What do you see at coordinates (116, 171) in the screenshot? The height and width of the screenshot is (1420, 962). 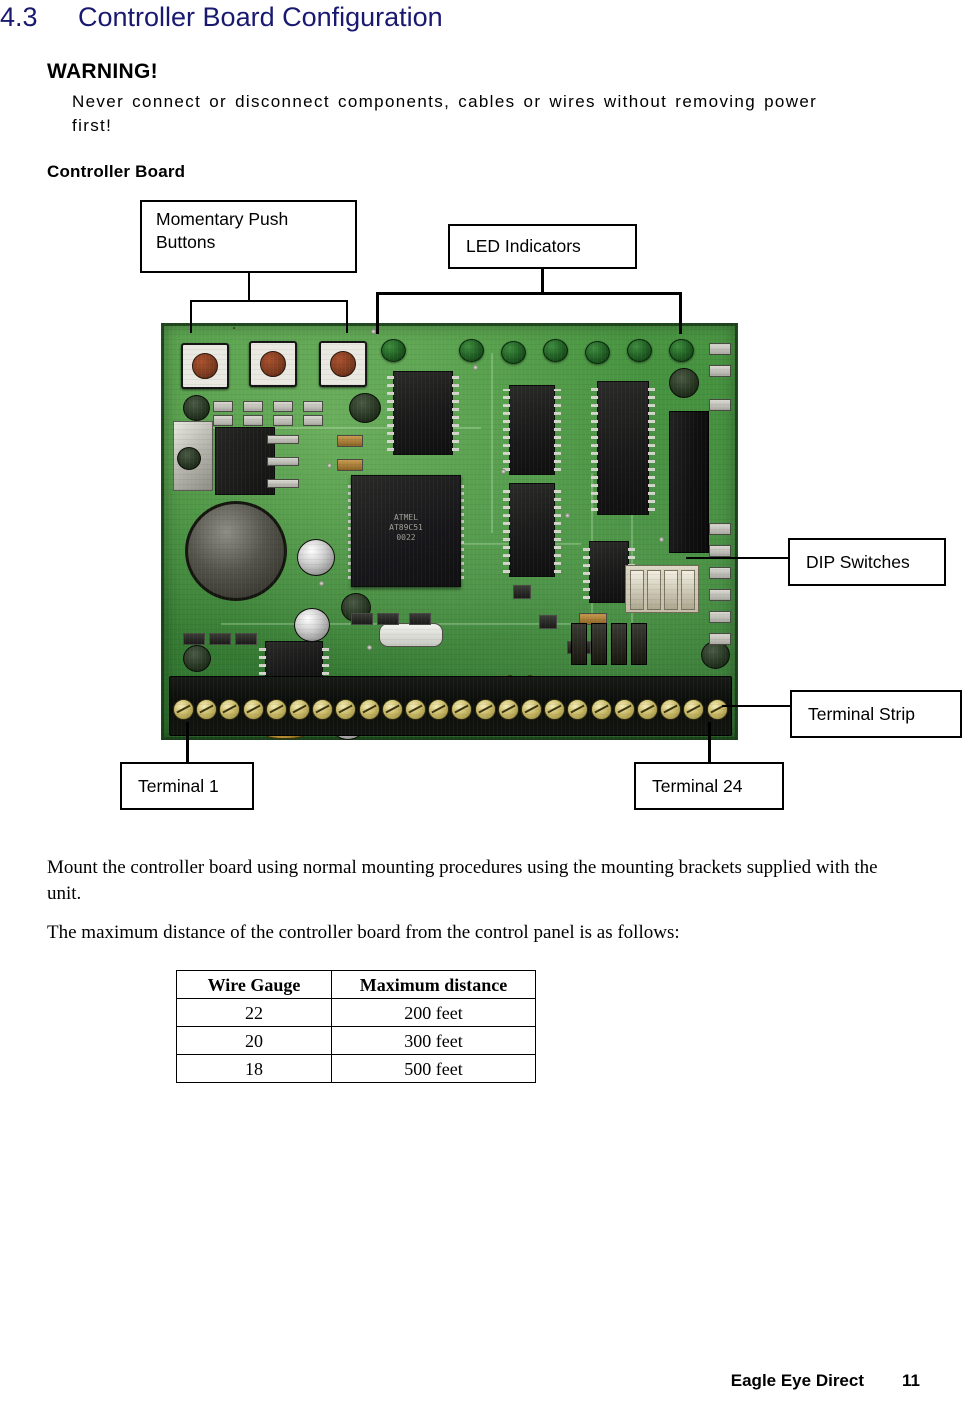 I see `subsection-heading: Controller Board` at bounding box center [116, 171].